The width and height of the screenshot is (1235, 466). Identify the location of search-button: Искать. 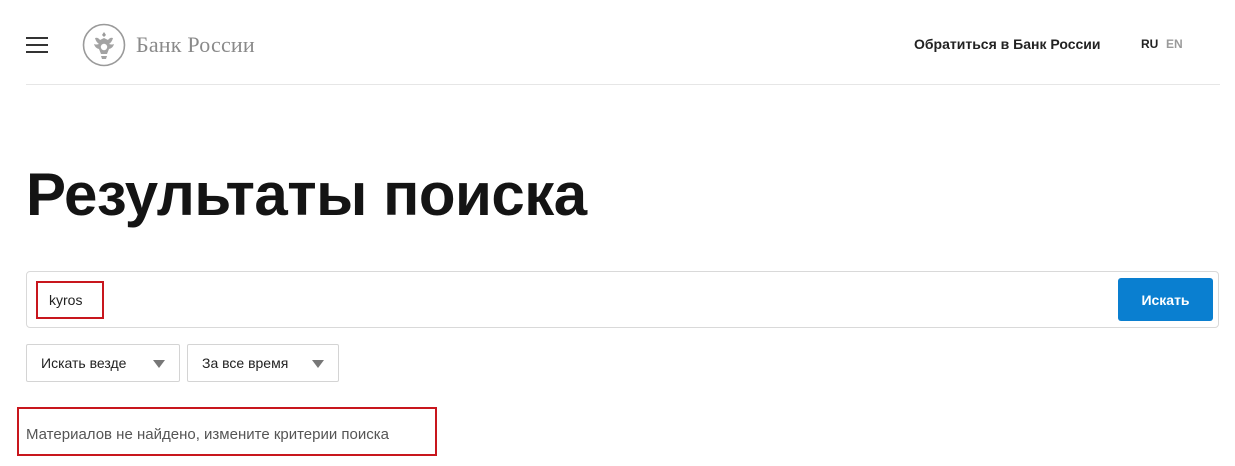
(1165, 299).